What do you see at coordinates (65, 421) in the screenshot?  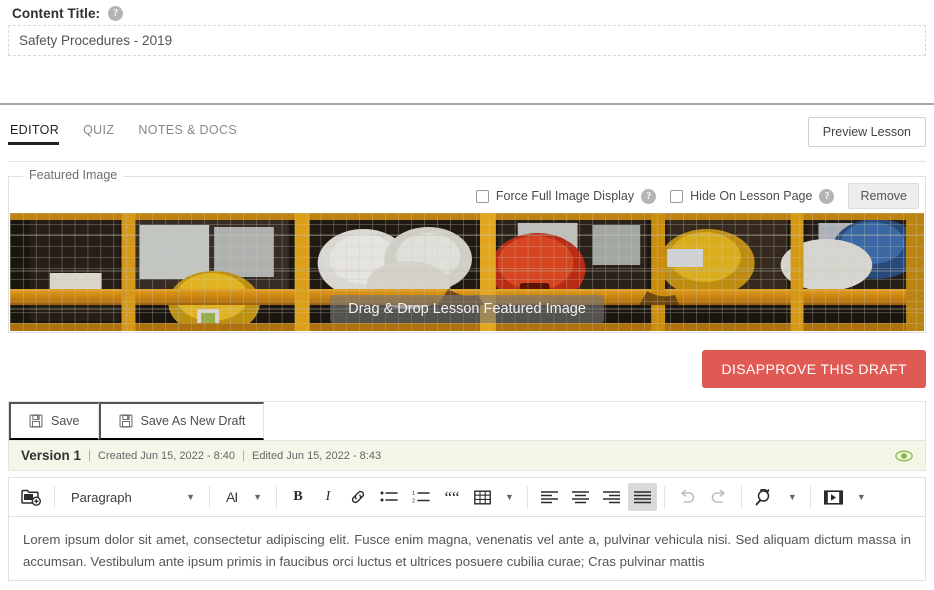 I see `save-button-label: Save` at bounding box center [65, 421].